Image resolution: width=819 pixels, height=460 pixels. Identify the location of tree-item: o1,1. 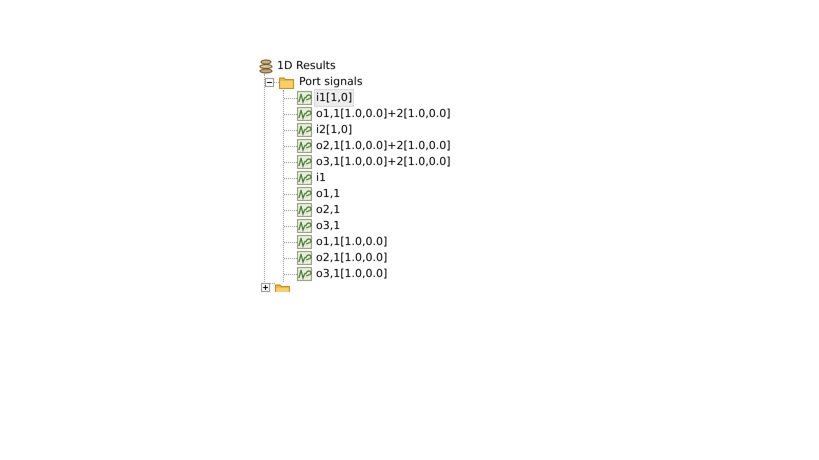
(328, 194).